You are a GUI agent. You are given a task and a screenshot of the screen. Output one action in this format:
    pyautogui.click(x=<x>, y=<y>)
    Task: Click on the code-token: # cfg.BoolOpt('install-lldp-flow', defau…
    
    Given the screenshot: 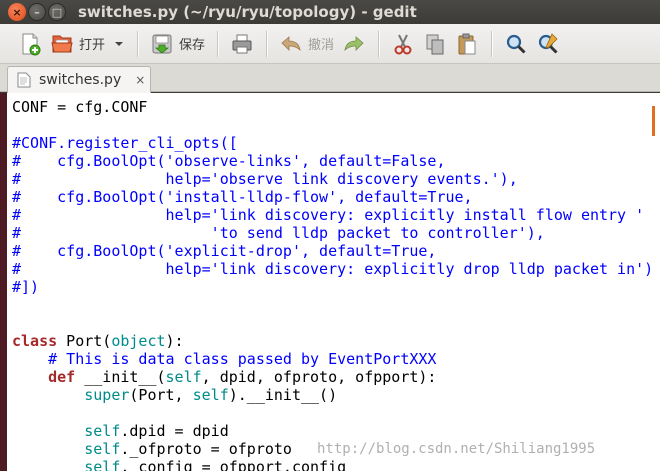 What is the action you would take?
    pyautogui.click(x=242, y=197)
    